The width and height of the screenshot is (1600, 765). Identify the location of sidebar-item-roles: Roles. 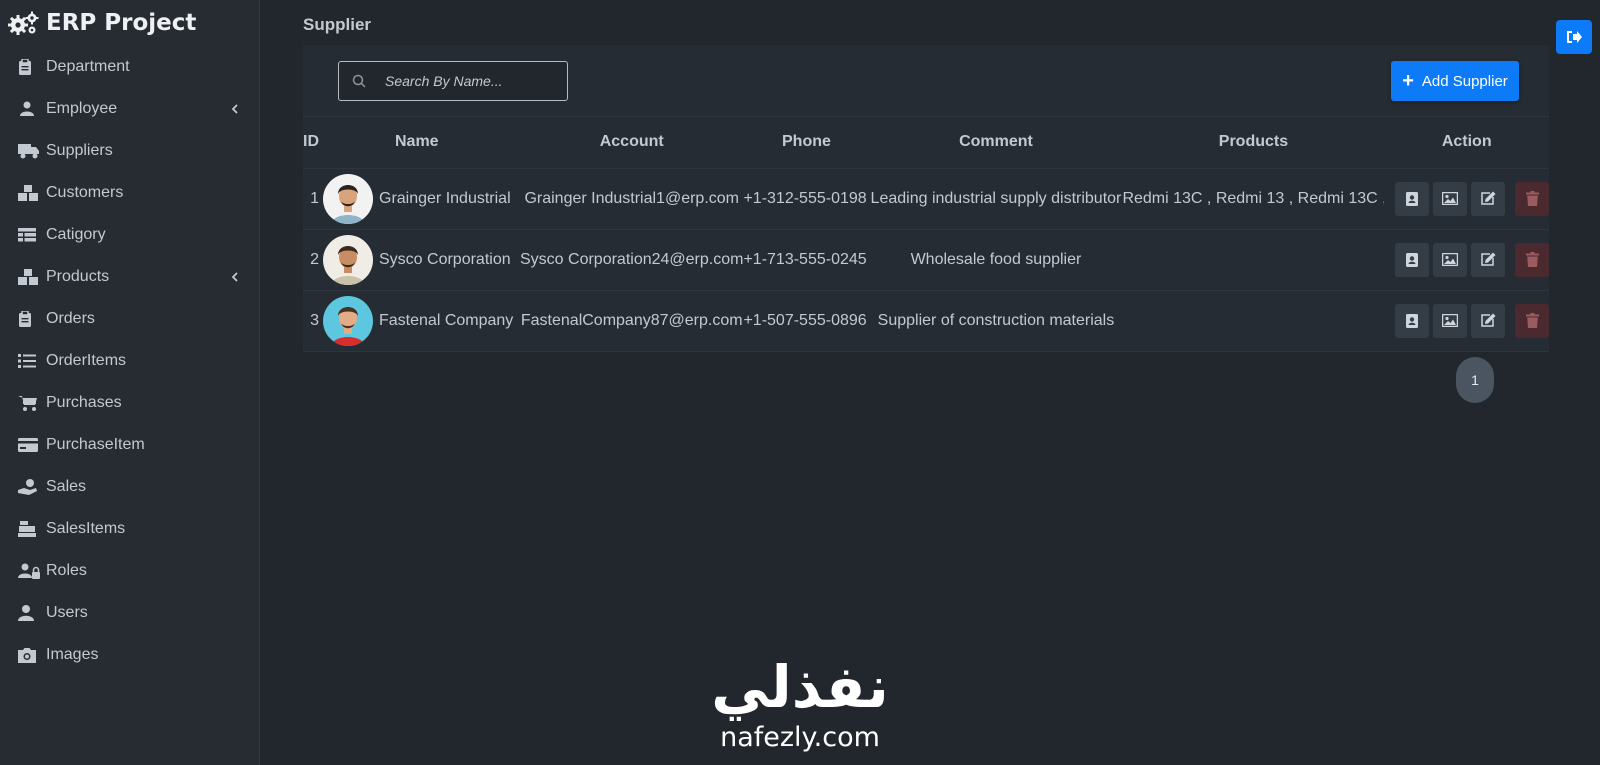
(129, 571).